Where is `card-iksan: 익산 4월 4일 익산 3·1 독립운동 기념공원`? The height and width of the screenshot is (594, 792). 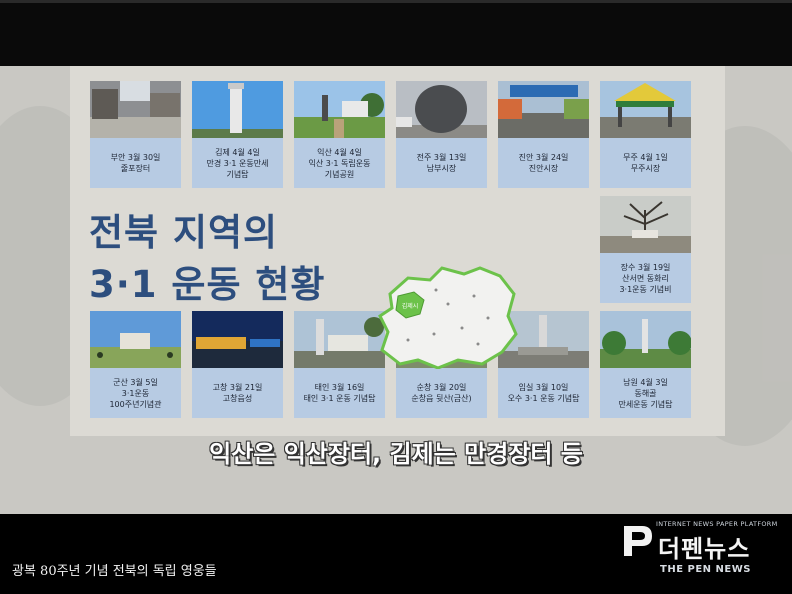 card-iksan: 익산 4월 4일 익산 3·1 독립운동 기념공원 is located at coordinates (339, 134).